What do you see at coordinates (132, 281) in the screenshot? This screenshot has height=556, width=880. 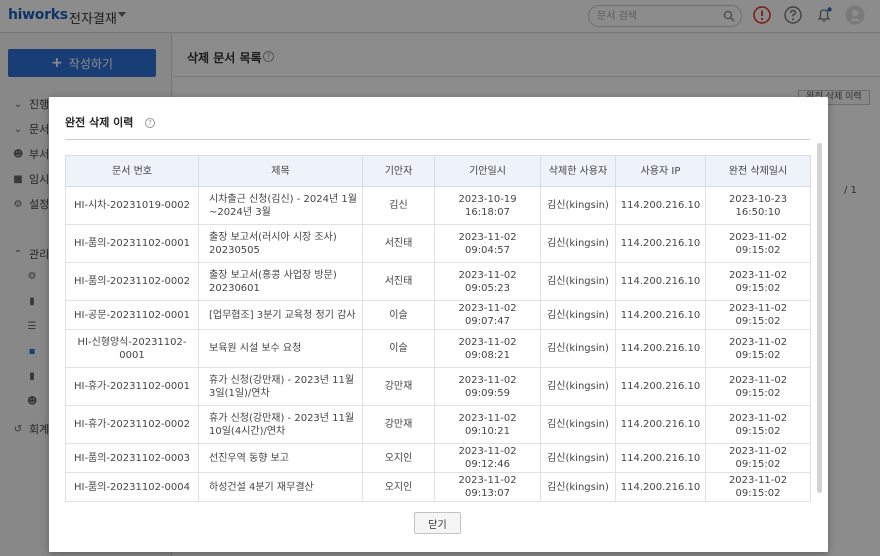 I see `doc-number-cell: HI-품의-20231102-0002` at bounding box center [132, 281].